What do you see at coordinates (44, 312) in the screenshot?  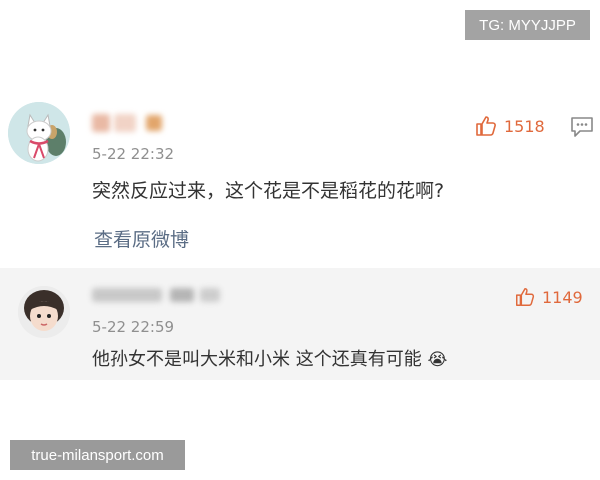 I see `child-avatar-icon` at bounding box center [44, 312].